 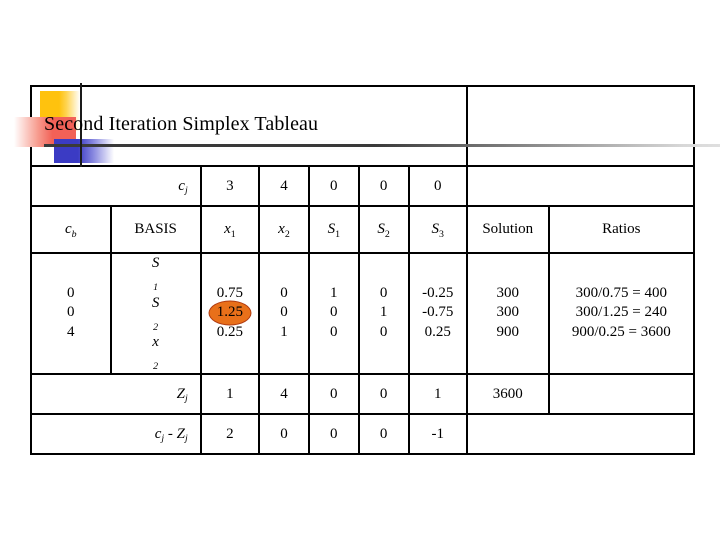 What do you see at coordinates (580, 186) in the screenshot?
I see `cj-row-empty-cell` at bounding box center [580, 186].